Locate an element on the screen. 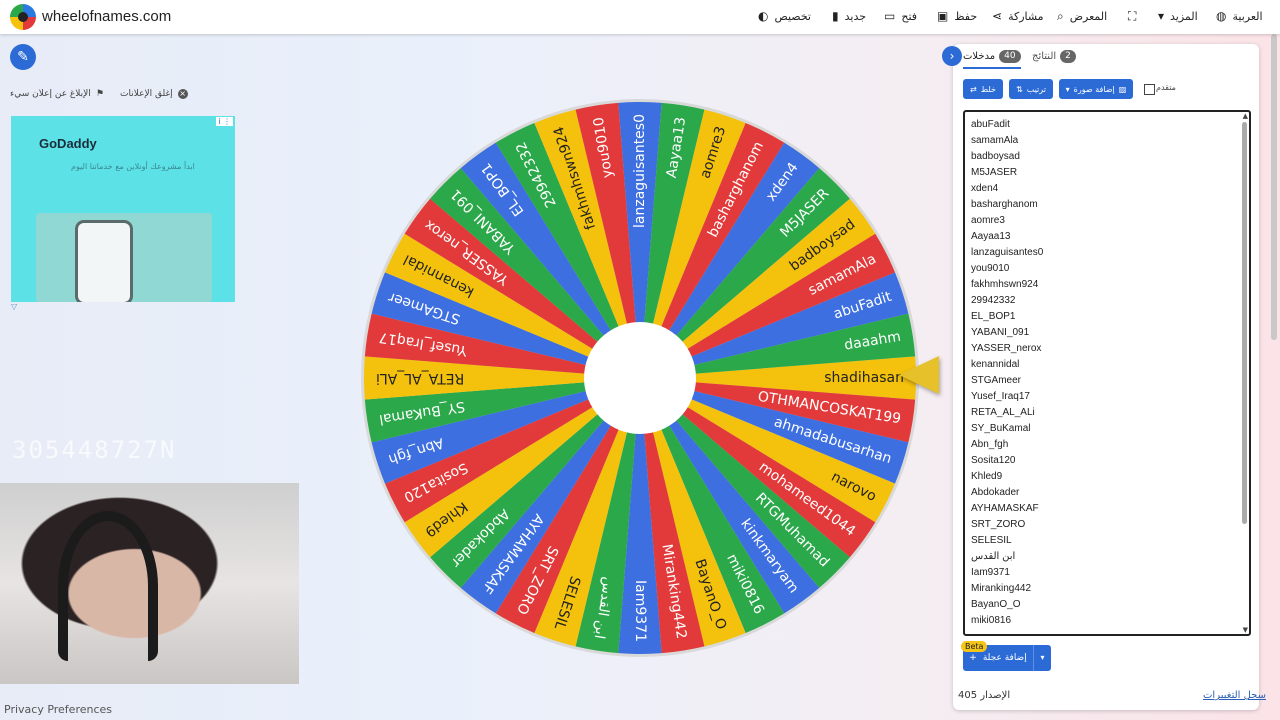 This screenshot has width=1280, height=720. menu-share: ⋖ مشاركة is located at coordinates (1018, 16).